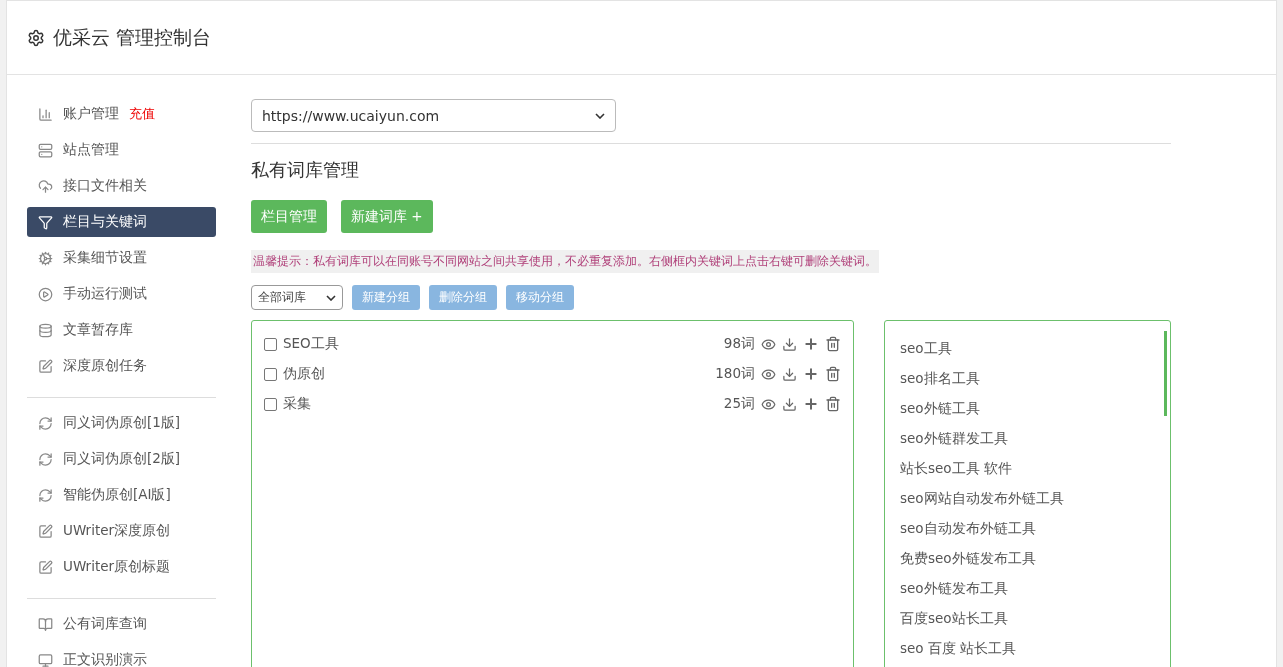 The height and width of the screenshot is (667, 1283). Describe the element at coordinates (105, 366) in the screenshot. I see `sidebar-label: 深度原创任务` at that location.